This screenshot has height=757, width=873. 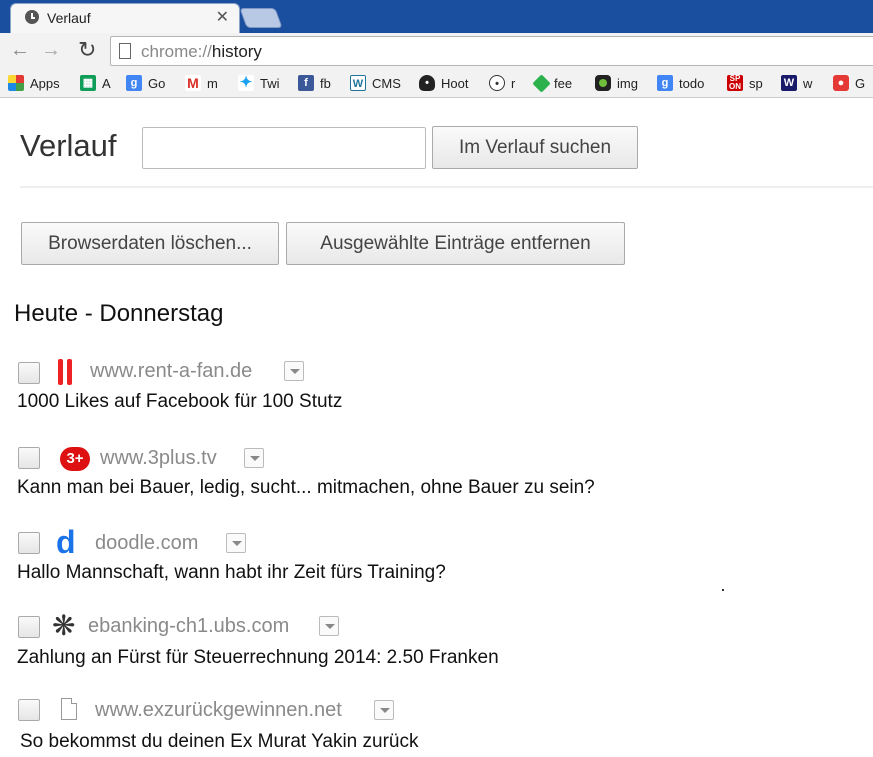 I want to click on bookmark-label: Go, so click(x=157, y=83).